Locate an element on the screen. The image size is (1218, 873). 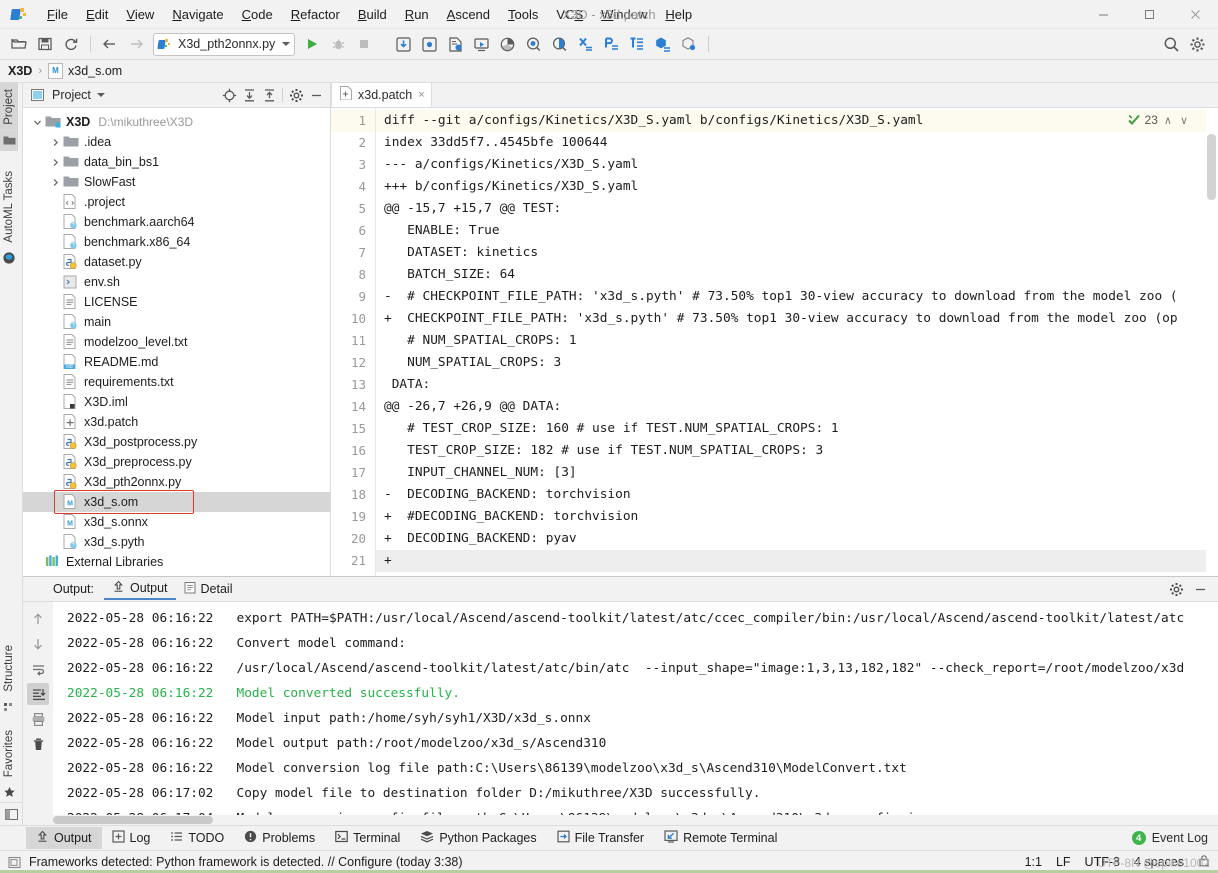
code-line: @@ -26,7 +26,9 @@ DATA: is located at coordinates (791, 407).